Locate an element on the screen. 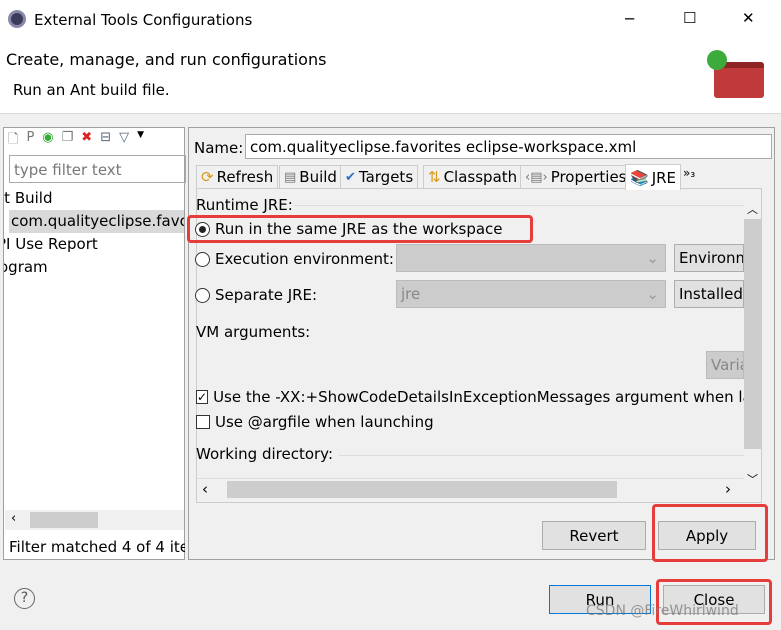 The image size is (781, 630). tab-build: ▤ Build is located at coordinates (310, 177).